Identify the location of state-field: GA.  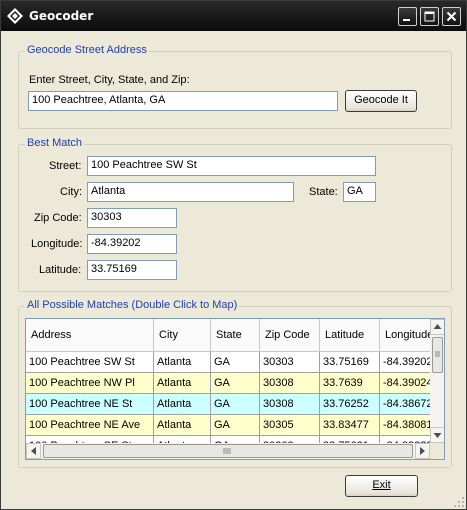
(359, 192).